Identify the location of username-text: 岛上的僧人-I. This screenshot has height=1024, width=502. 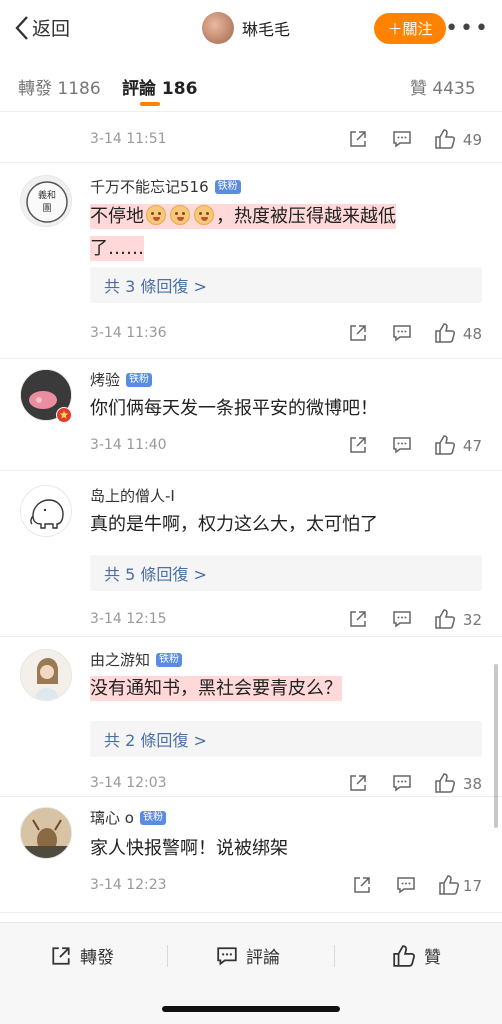
(132, 495).